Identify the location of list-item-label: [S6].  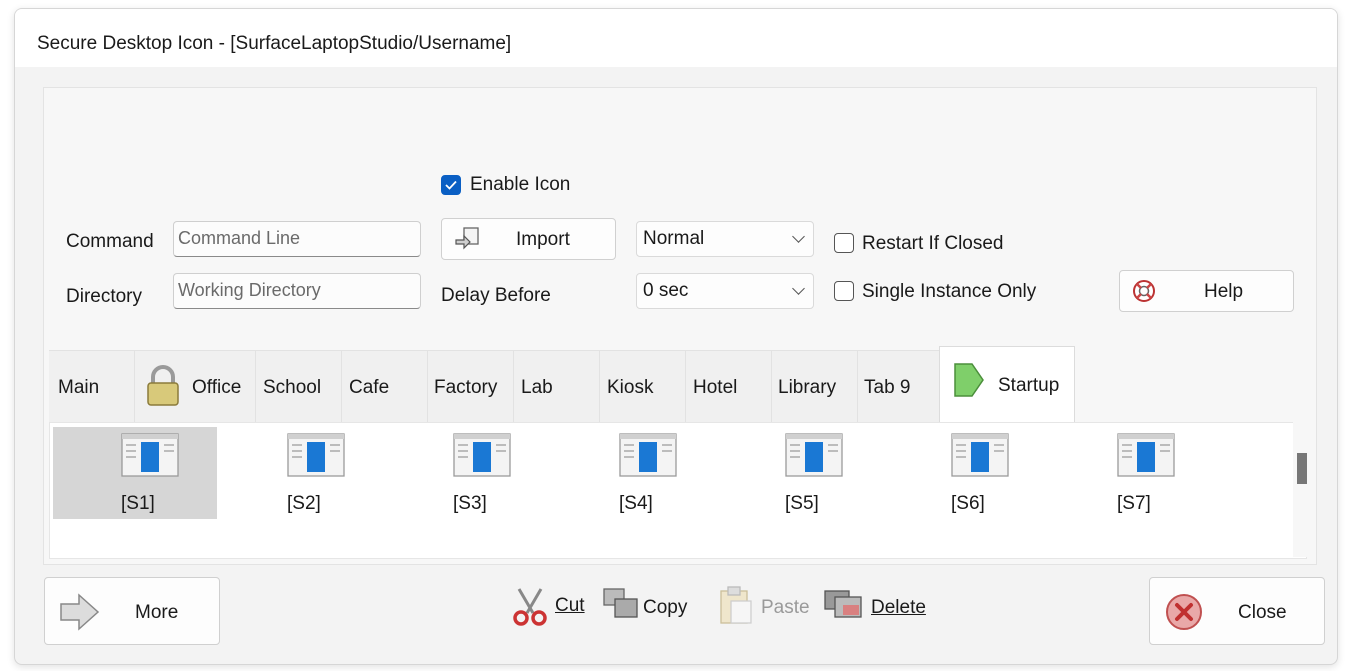
(968, 503).